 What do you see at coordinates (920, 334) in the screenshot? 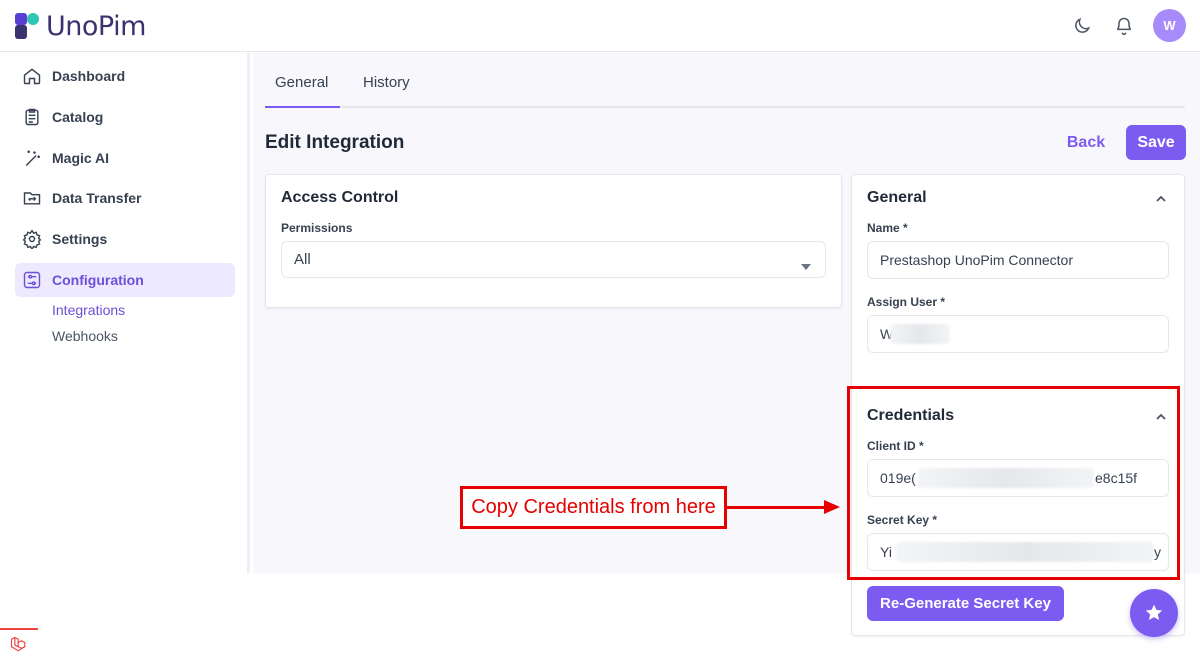
I see `redacted-user-blur` at bounding box center [920, 334].